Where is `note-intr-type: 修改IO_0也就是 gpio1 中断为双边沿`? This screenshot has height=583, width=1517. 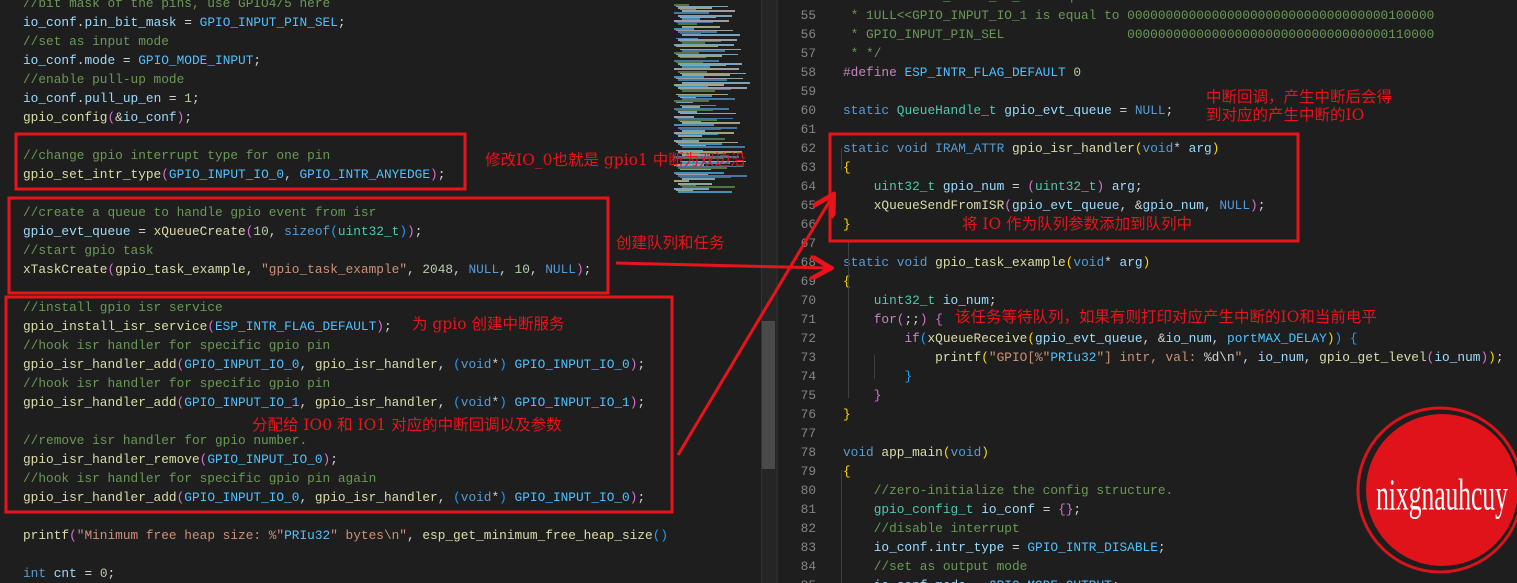
note-intr-type: 修改IO_0也就是 gpio1 中断为双边沿 is located at coordinates (615, 160).